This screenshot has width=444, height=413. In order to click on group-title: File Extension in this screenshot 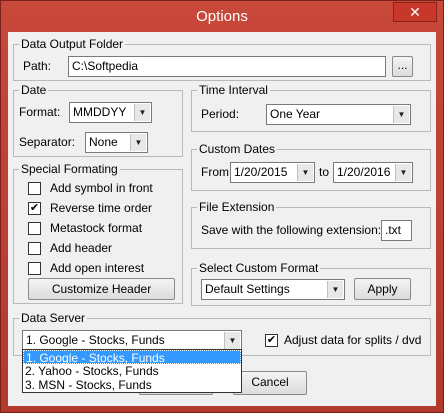, I will do `click(237, 207)`.